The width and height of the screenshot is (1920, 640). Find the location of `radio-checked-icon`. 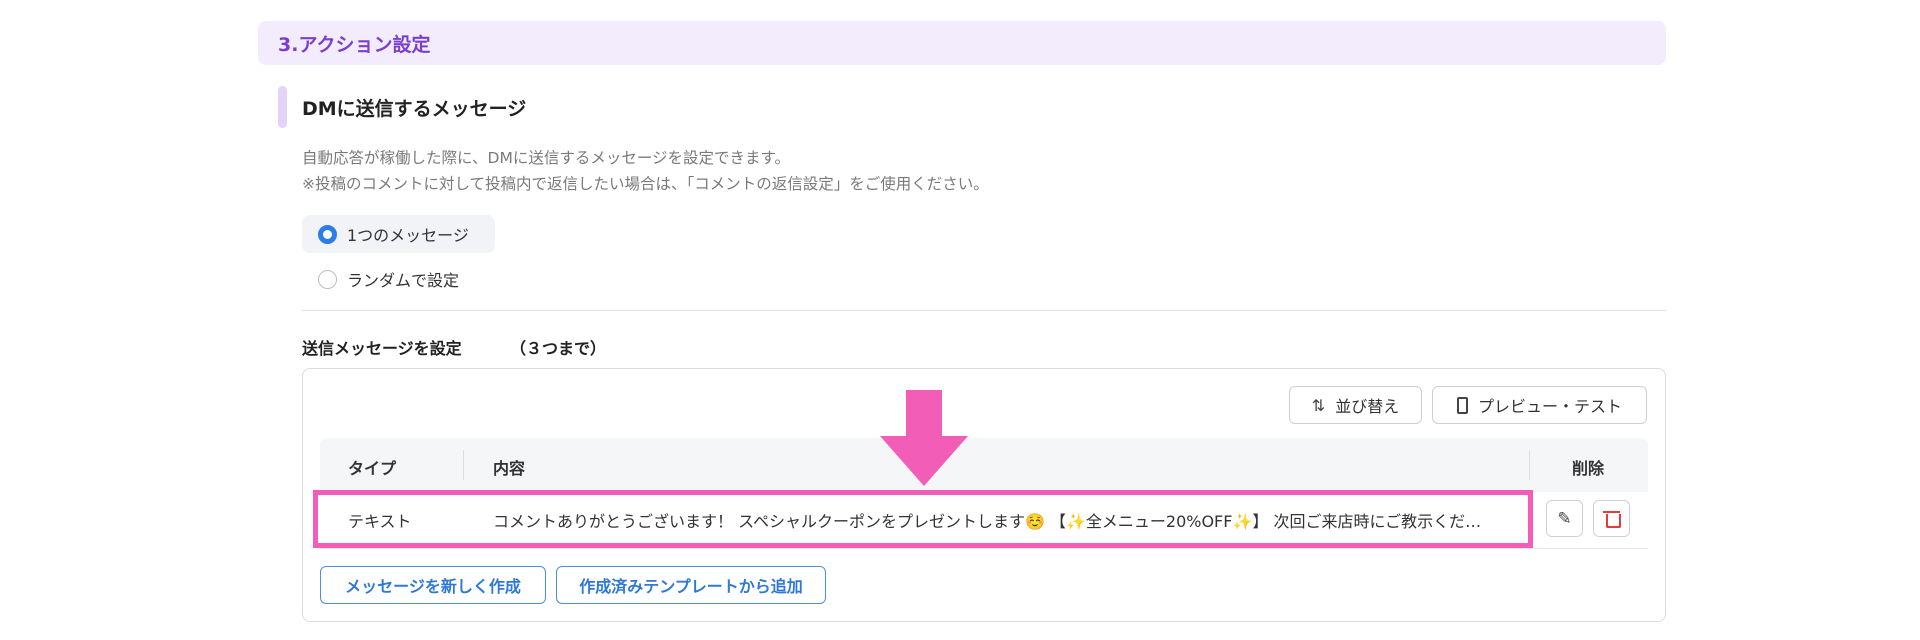

radio-checked-icon is located at coordinates (327, 234).